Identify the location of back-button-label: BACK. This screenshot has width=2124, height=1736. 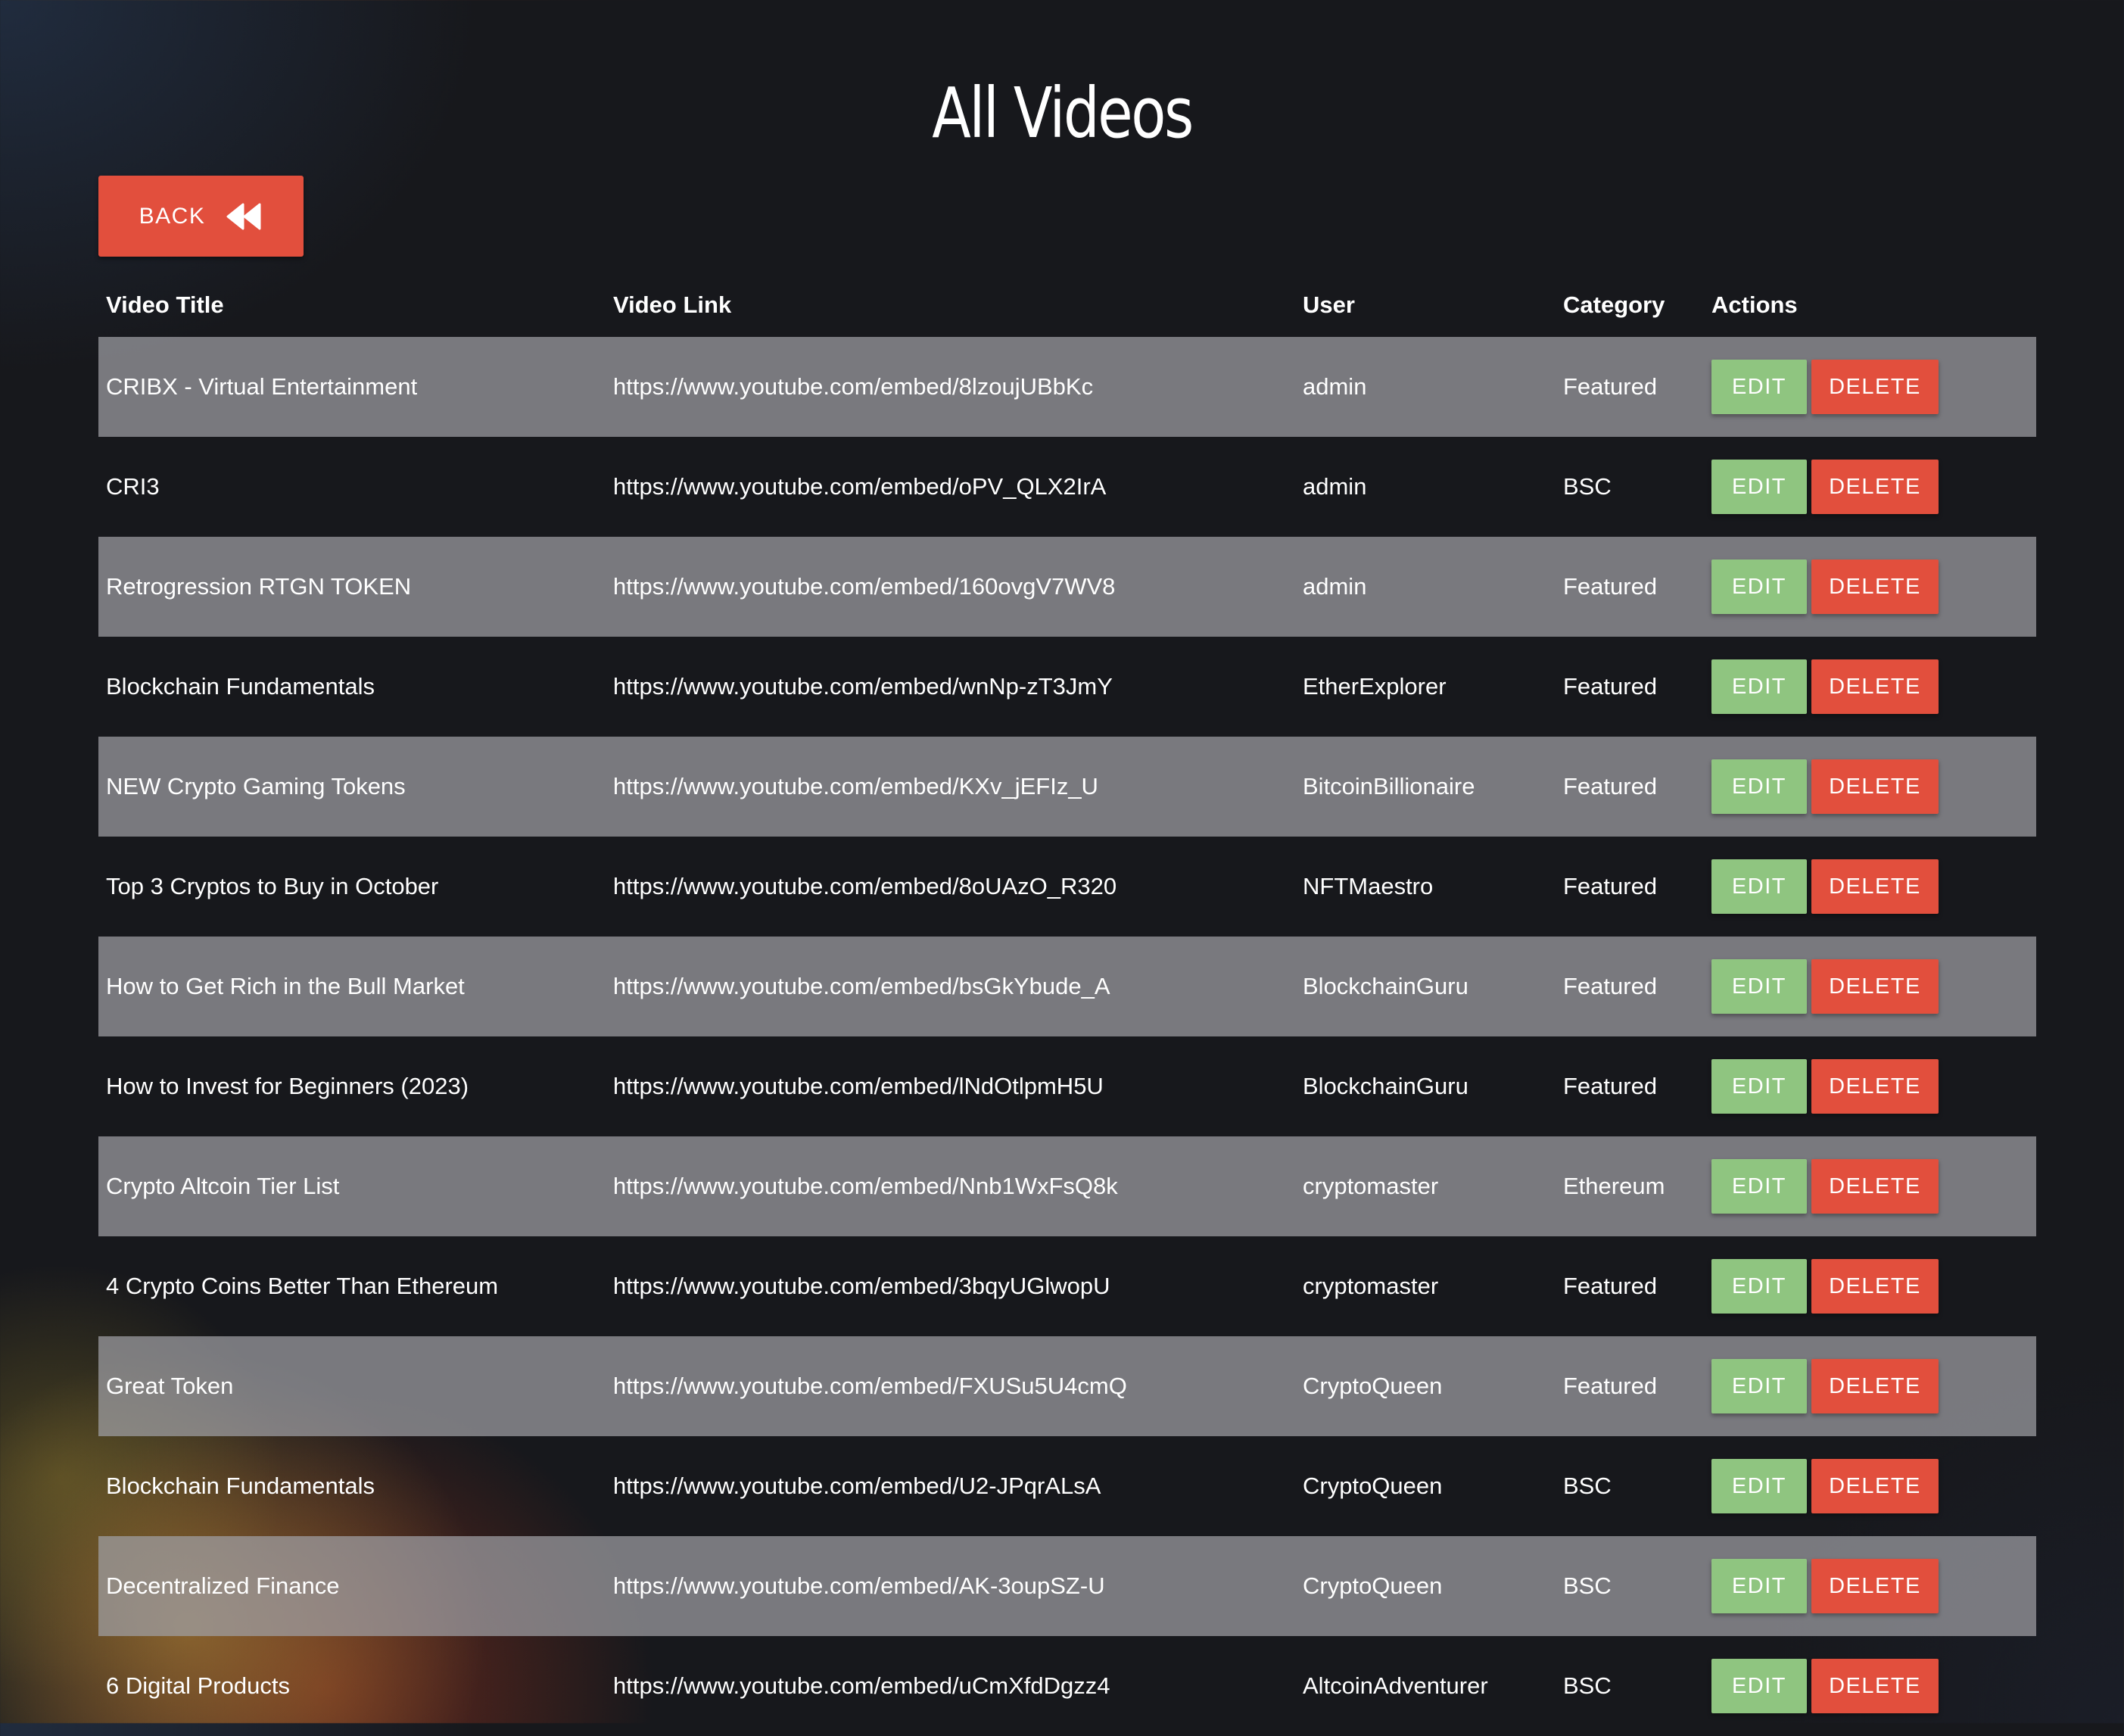
(172, 216).